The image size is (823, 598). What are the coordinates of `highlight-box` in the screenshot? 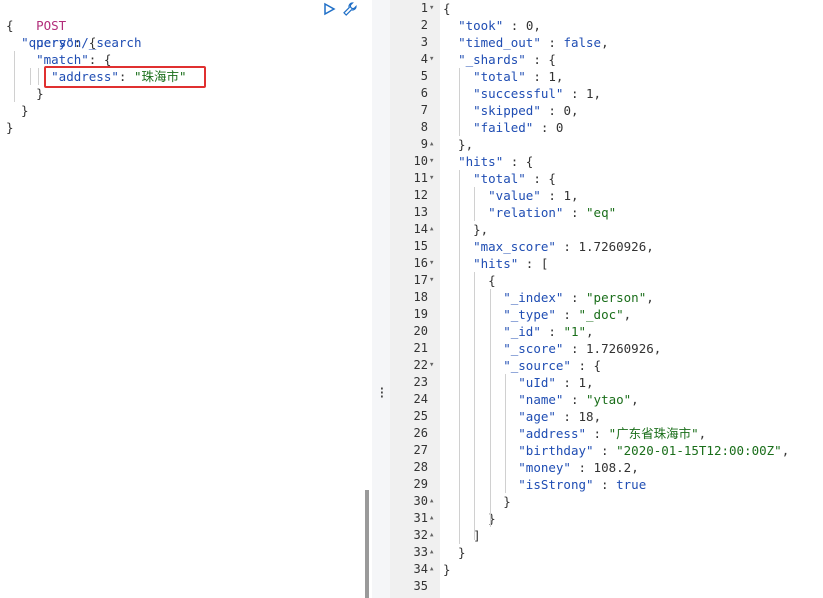 It's located at (125, 77).